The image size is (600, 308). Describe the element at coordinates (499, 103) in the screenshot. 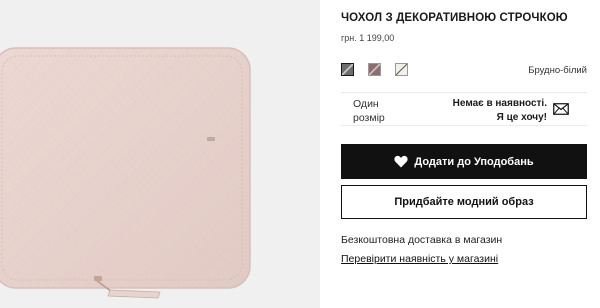

I see `out-of-stock-text: Немає в наявності.` at that location.